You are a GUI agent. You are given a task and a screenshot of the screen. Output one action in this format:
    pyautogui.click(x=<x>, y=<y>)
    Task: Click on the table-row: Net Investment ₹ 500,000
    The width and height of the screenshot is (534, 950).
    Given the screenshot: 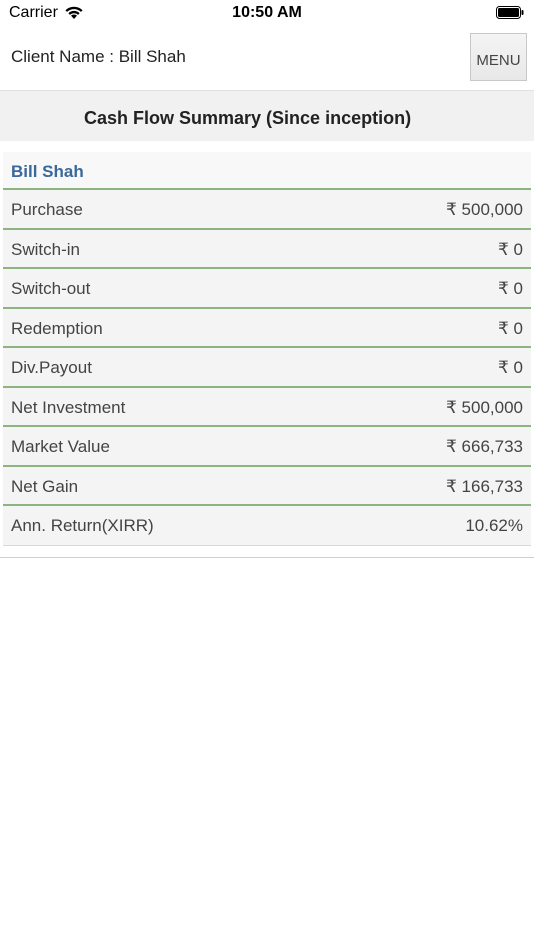 What is the action you would take?
    pyautogui.click(x=267, y=407)
    